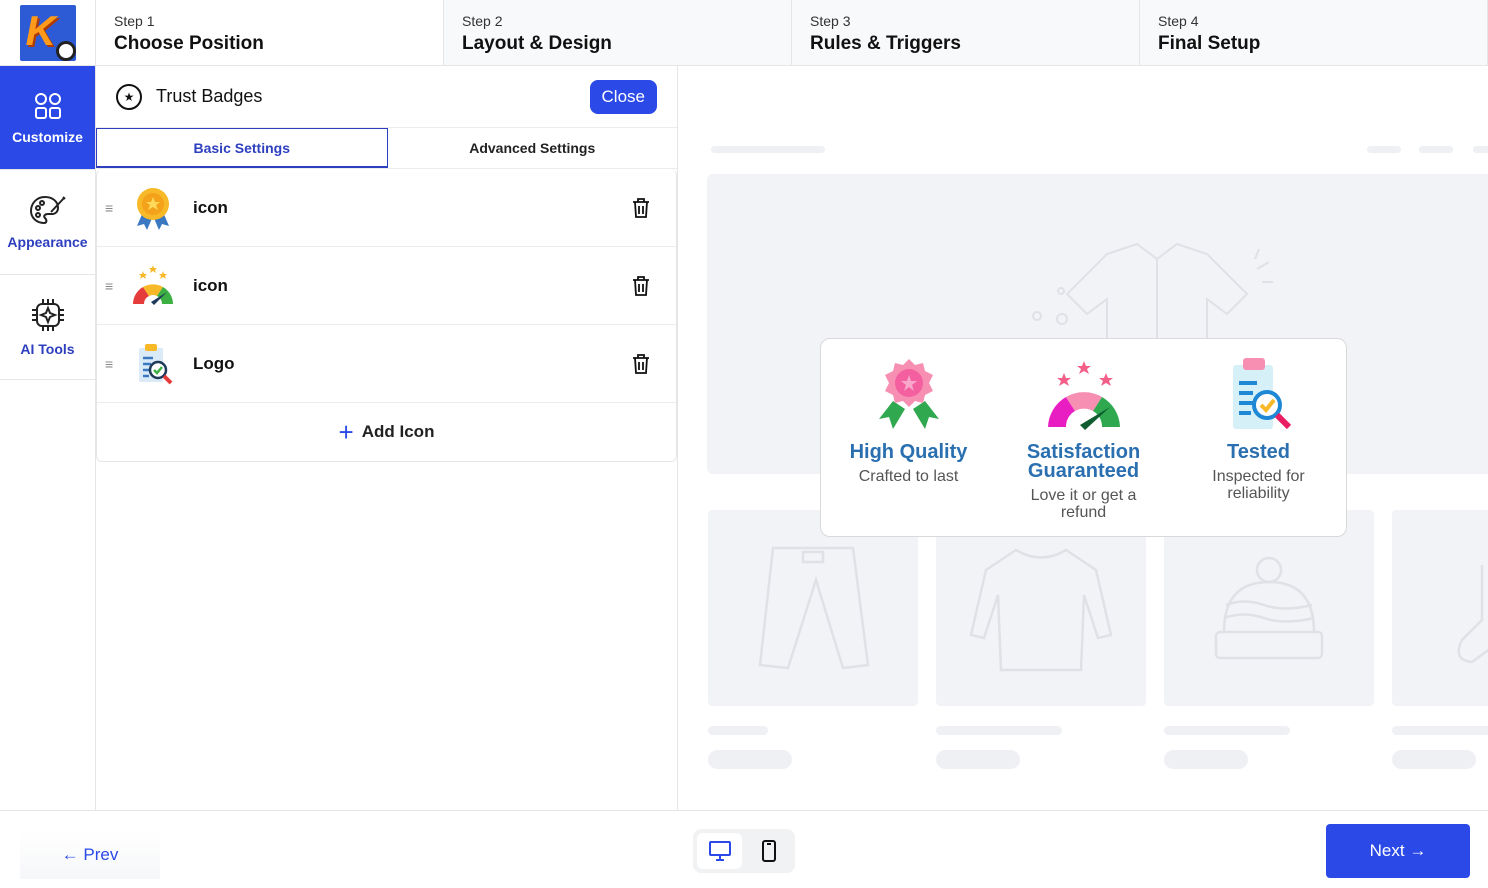  What do you see at coordinates (270, 32) in the screenshot?
I see `step-1: Step 1 Choose Position` at bounding box center [270, 32].